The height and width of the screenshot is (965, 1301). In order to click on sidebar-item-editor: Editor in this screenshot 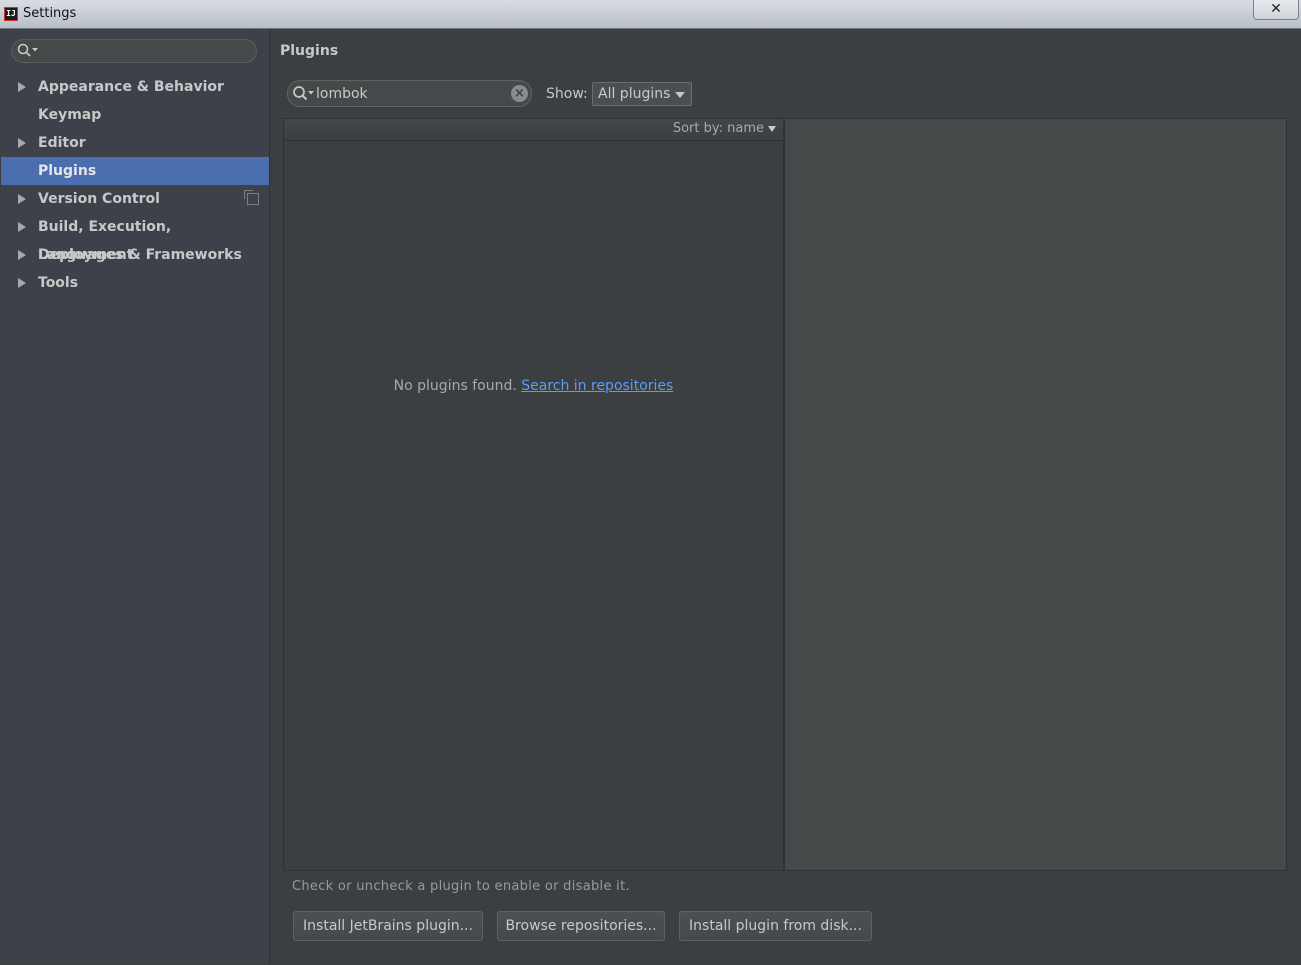, I will do `click(135, 143)`.